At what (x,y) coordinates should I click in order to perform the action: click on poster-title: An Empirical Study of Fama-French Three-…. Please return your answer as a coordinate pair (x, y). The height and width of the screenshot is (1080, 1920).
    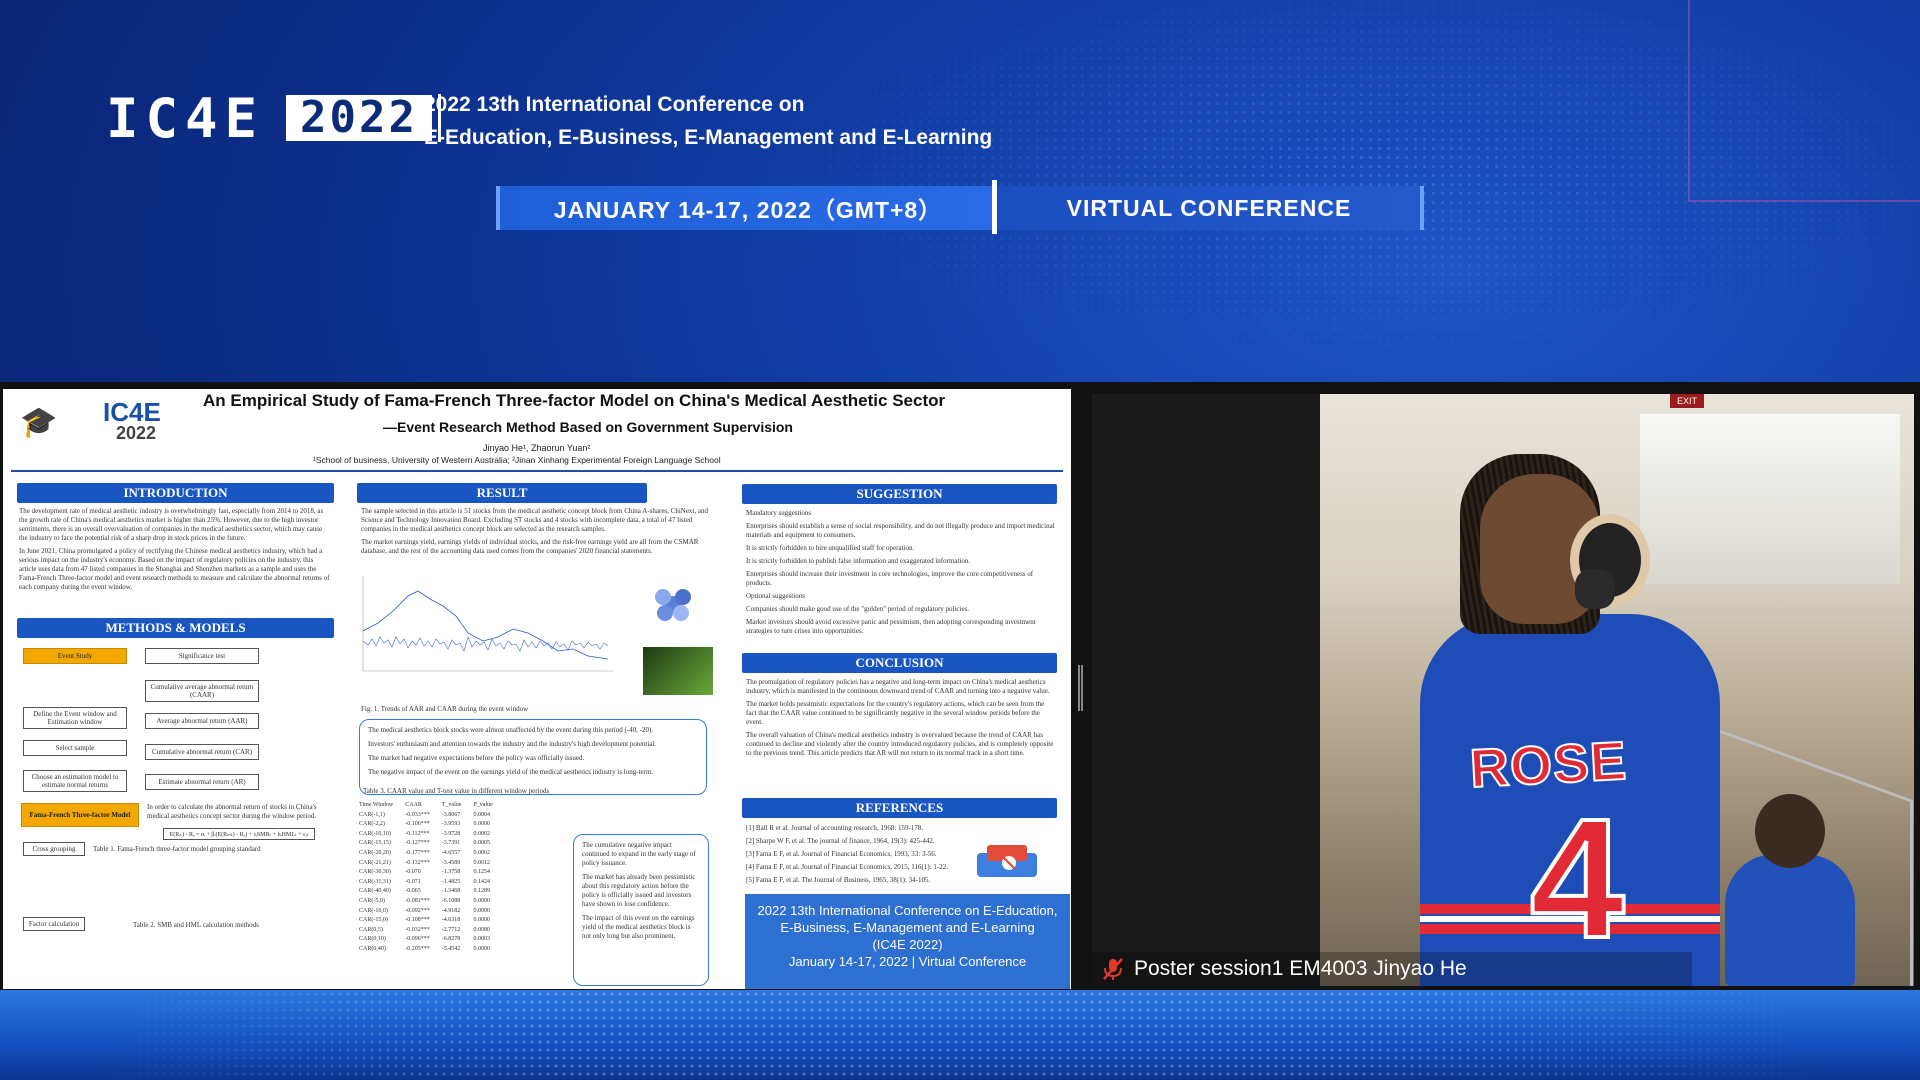
    Looking at the image, I should click on (574, 400).